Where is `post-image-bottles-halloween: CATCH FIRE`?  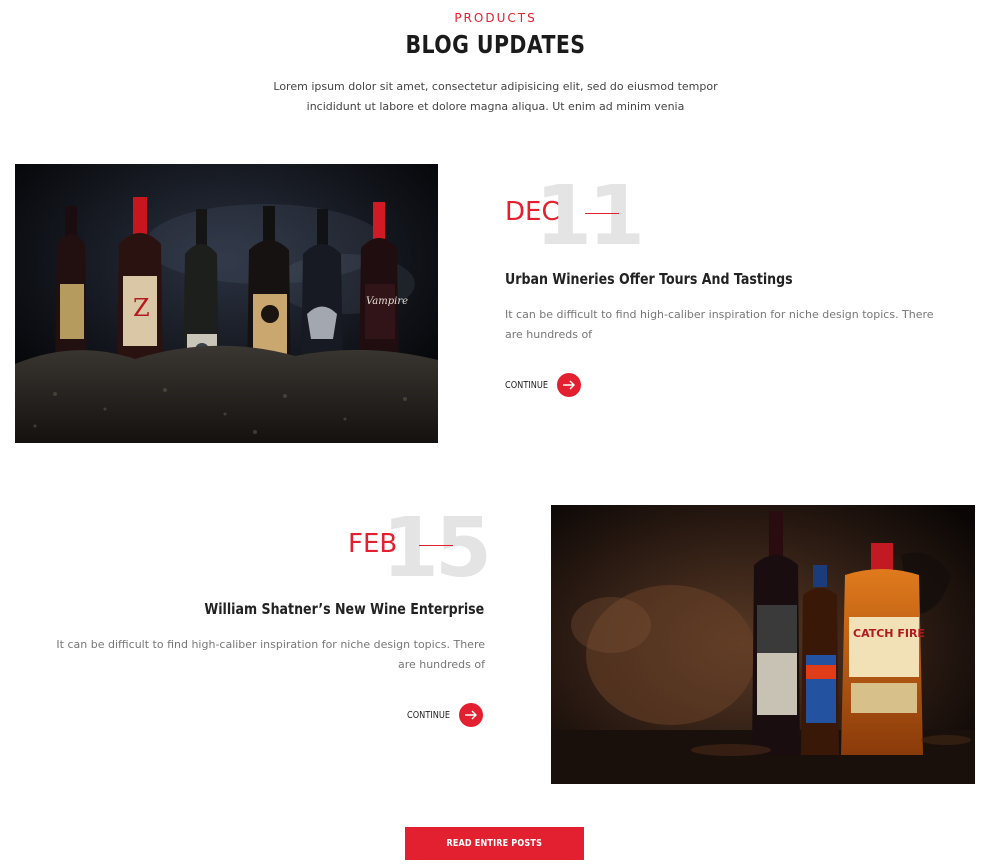
post-image-bottles-halloween: CATCH FIRE is located at coordinates (763, 644).